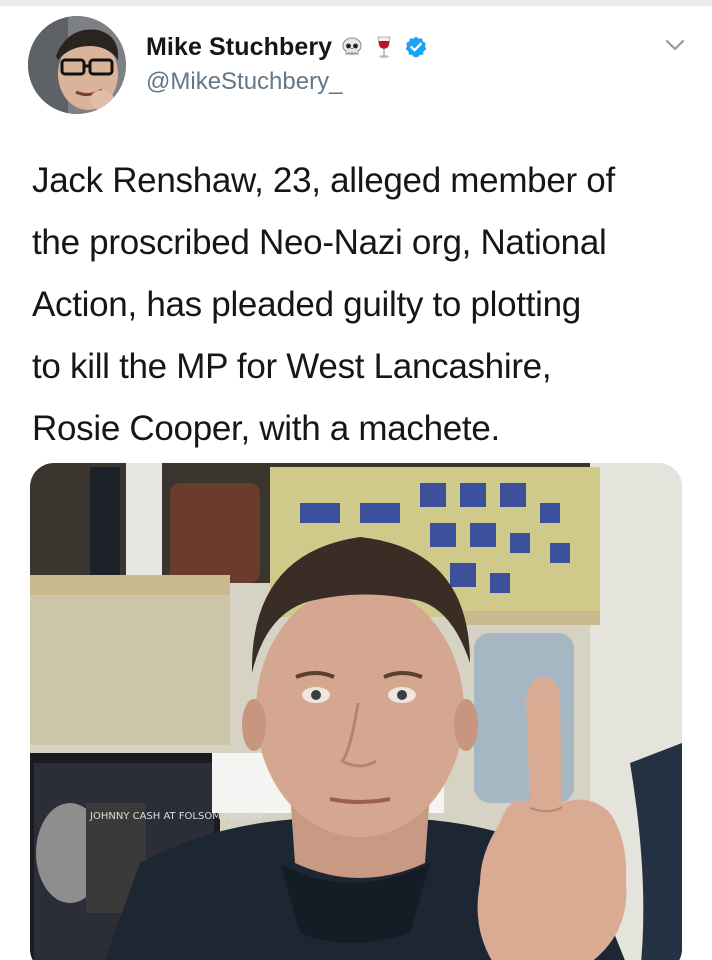 The image size is (712, 960). I want to click on tweet-text-line: Jack Renshaw, 23, alleged member of, so click(323, 180).